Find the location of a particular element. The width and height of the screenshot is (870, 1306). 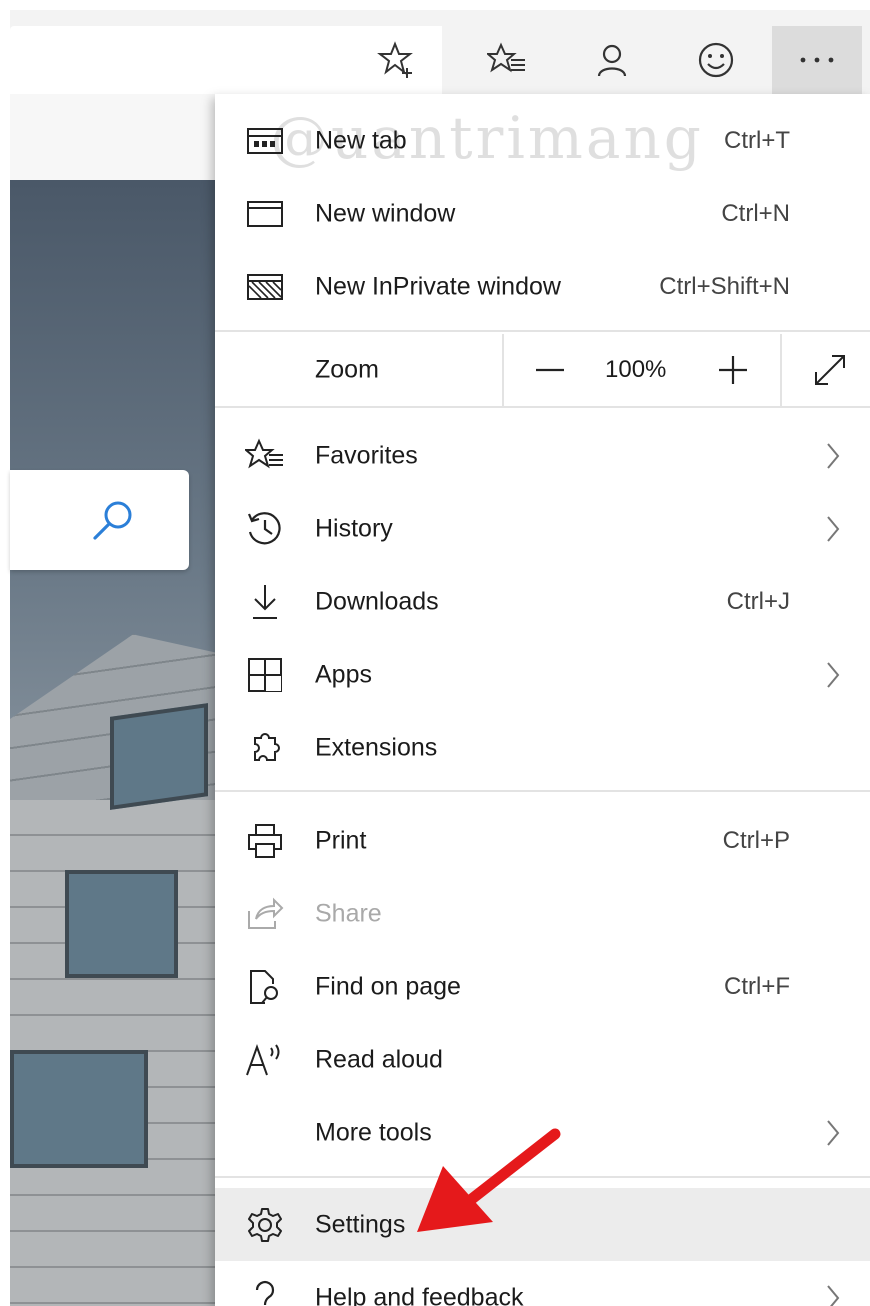

menu-item-label: Settings is located at coordinates (360, 1224).